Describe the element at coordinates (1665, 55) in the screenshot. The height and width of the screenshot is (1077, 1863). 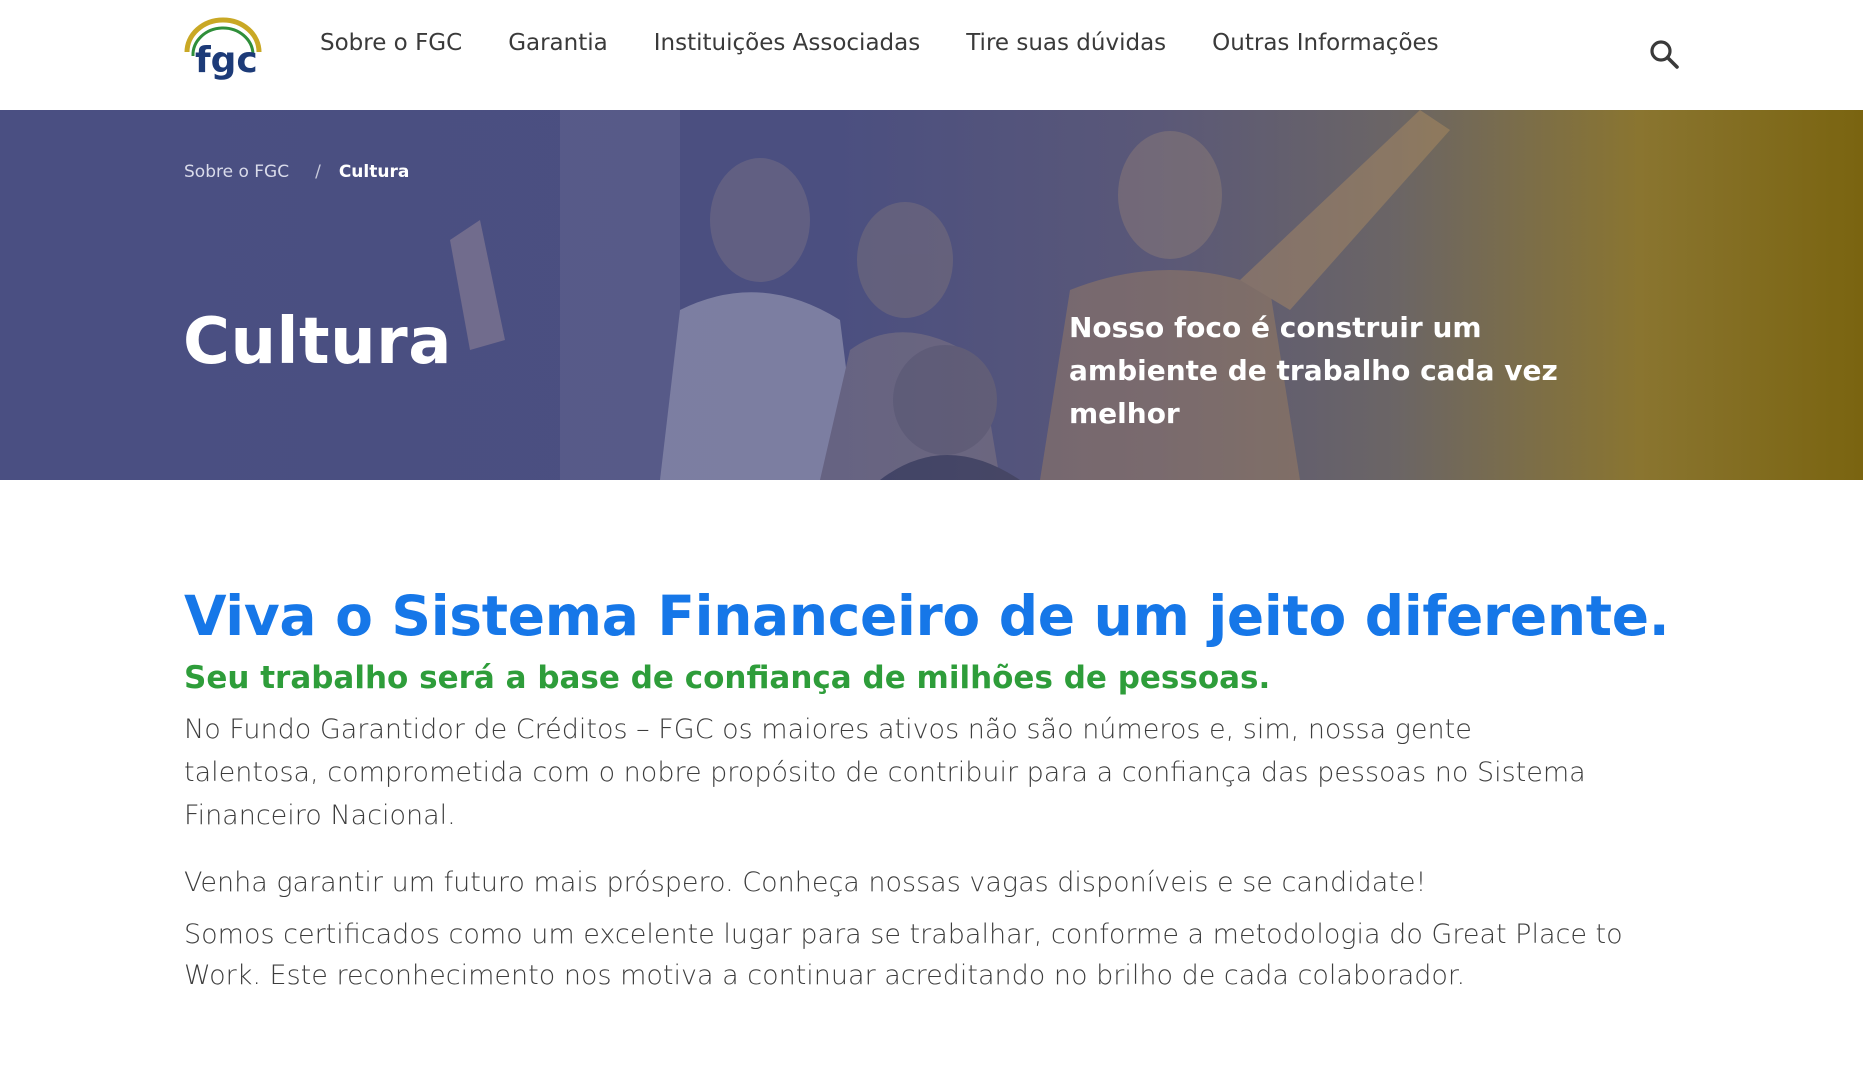
I see `search-icon` at that location.